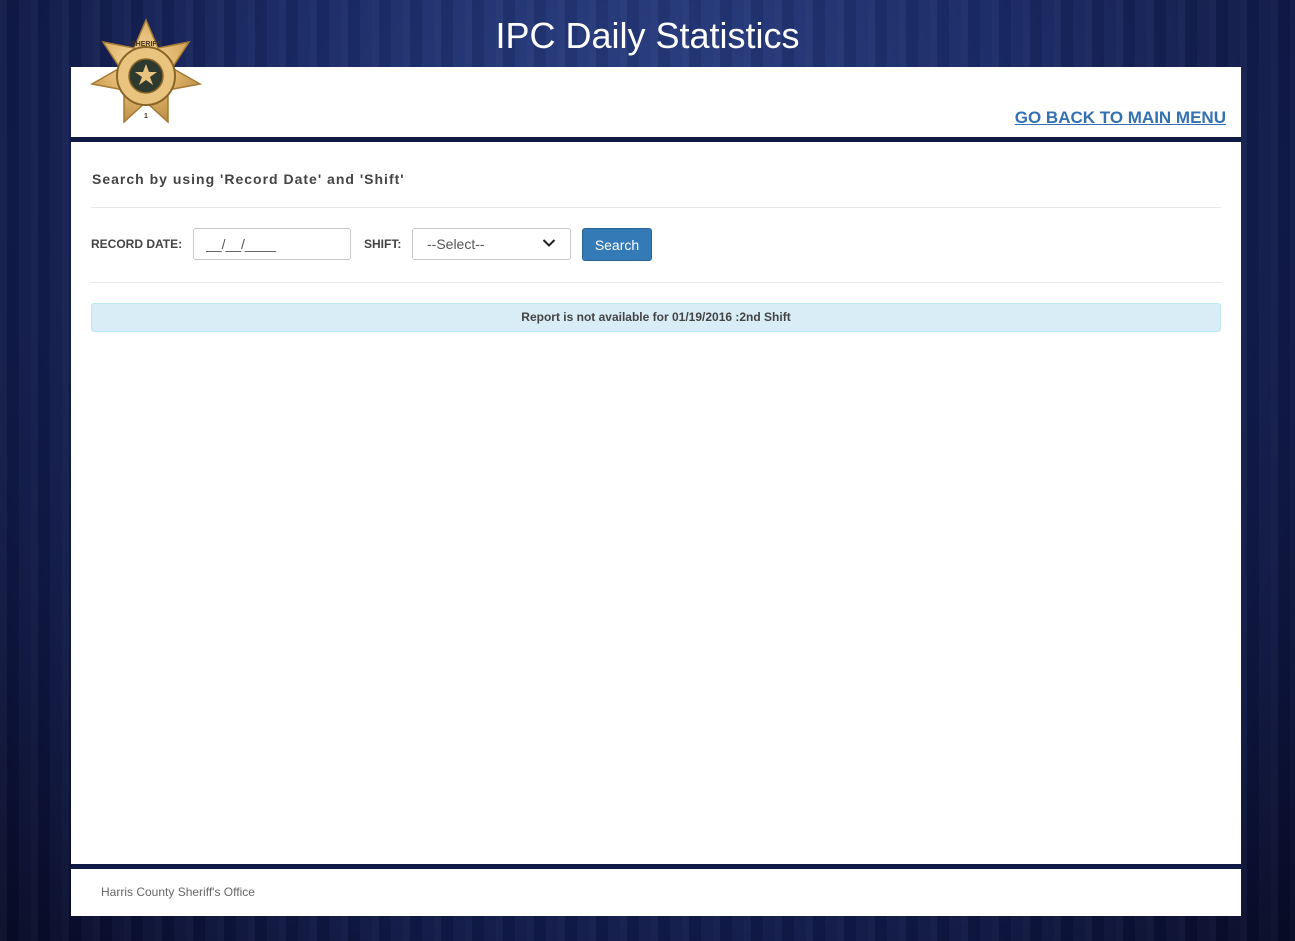 This screenshot has height=941, width=1295. I want to click on header-bar: GO BACK TO MAIN MENU, so click(656, 104).